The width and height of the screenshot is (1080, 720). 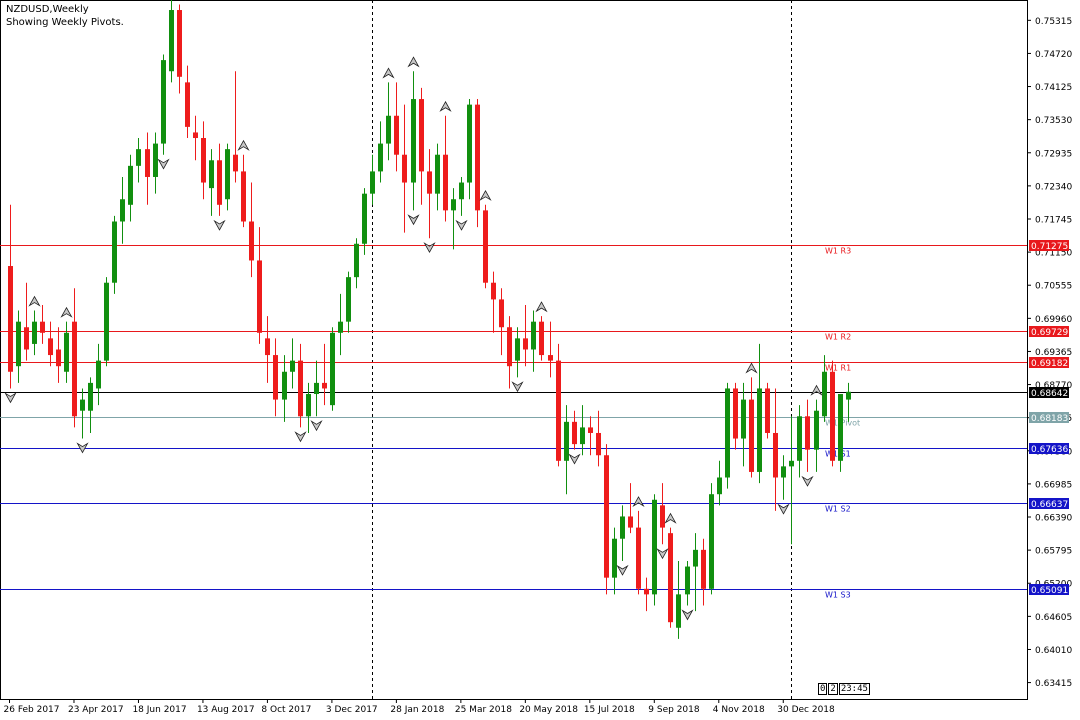 What do you see at coordinates (833, 689) in the screenshot?
I see `timer-bars-2: 2` at bounding box center [833, 689].